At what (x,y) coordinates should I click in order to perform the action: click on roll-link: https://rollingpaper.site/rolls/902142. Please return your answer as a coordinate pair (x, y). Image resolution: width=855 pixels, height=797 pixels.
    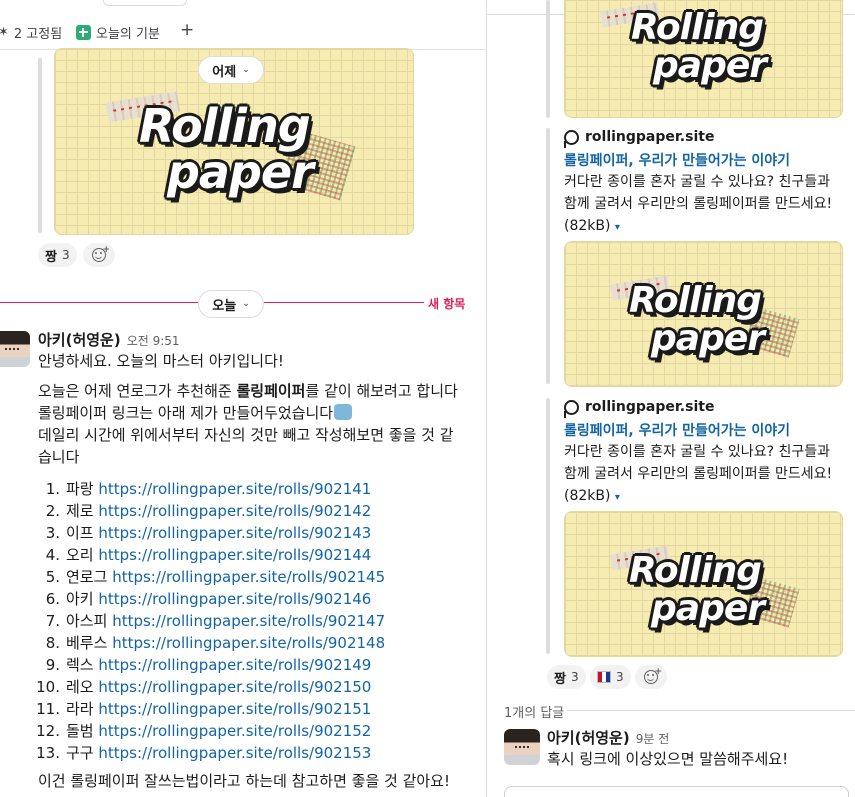
    Looking at the image, I should click on (234, 511).